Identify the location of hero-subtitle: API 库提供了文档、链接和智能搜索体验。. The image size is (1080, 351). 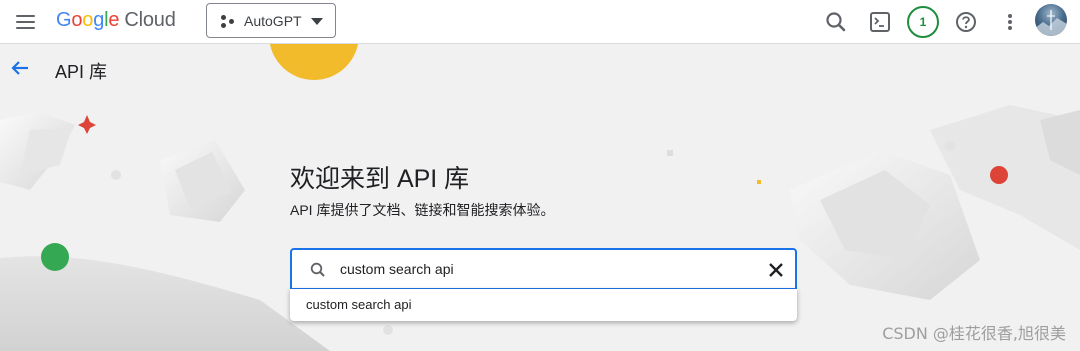
(422, 210).